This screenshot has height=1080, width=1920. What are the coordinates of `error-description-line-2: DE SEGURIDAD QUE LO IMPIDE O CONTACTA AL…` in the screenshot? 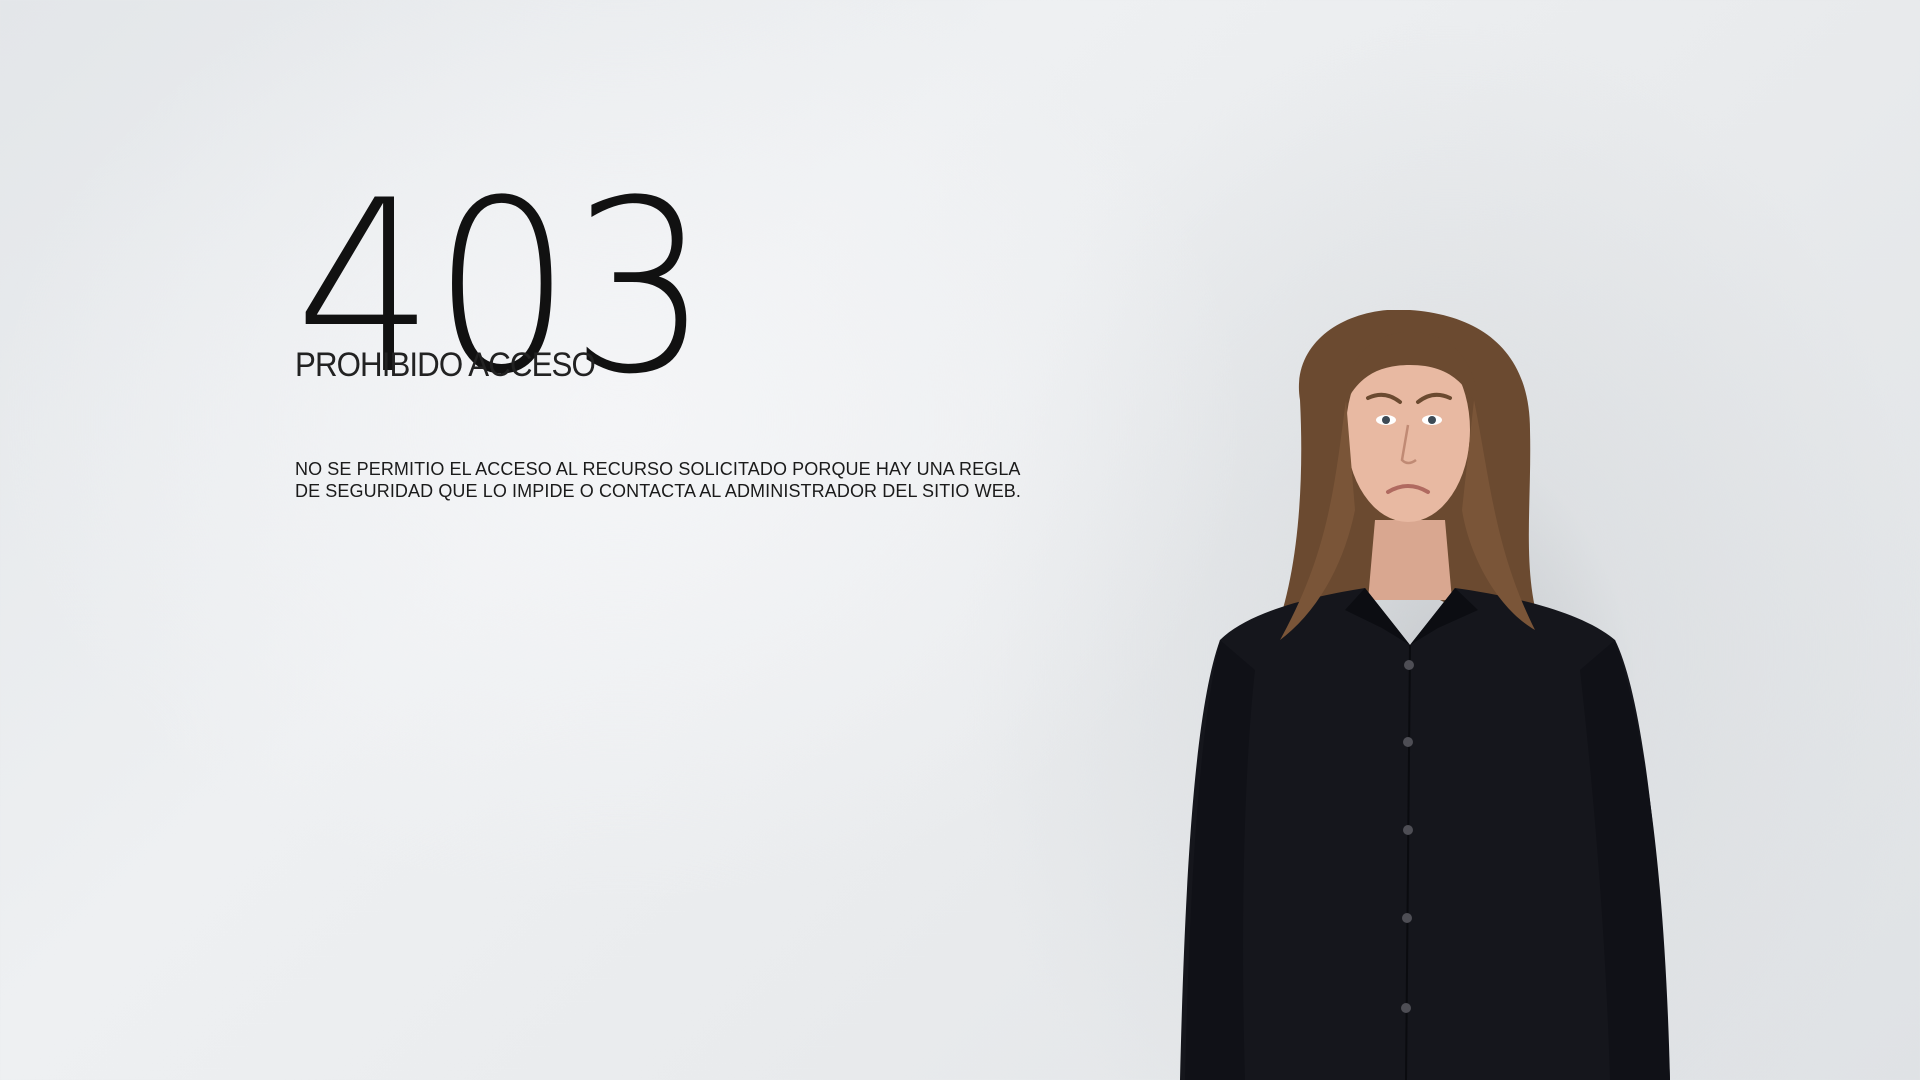 It's located at (658, 491).